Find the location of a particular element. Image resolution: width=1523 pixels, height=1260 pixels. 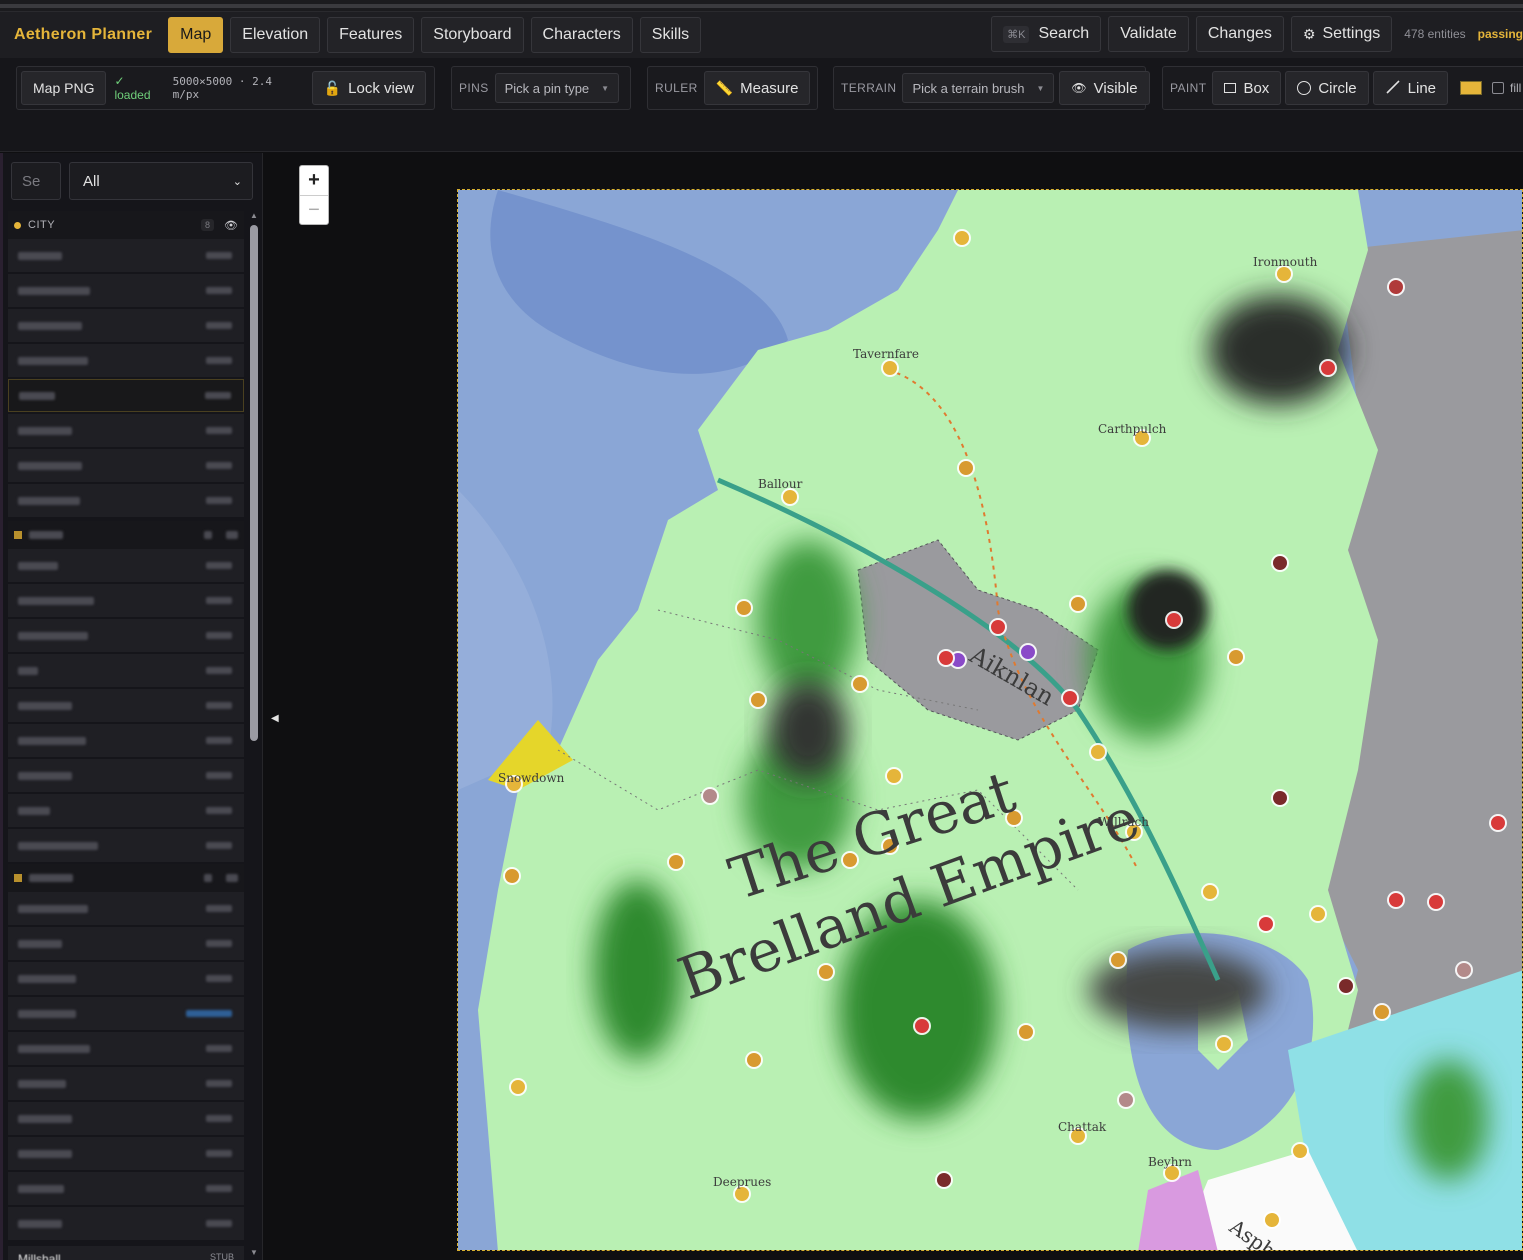

scroll-up-icon: ▲ is located at coordinates (254, 215).